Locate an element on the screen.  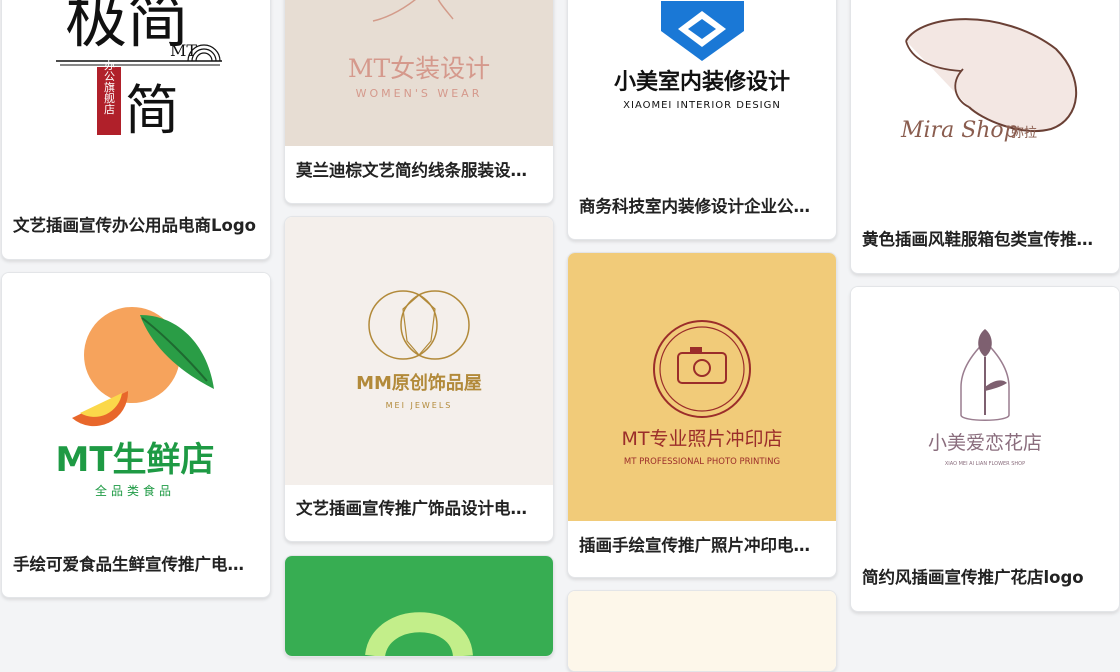
template-card-fresh-food-logo: MT生鲜店 全品类食品 手绘可爱食品生鲜宣传推广电商logo is located at coordinates (136, 435).